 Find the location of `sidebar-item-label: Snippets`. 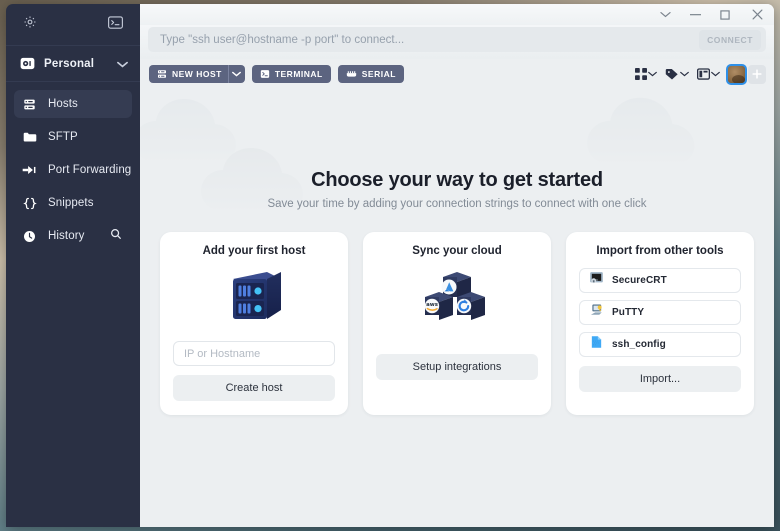

sidebar-item-label: Snippets is located at coordinates (71, 203).